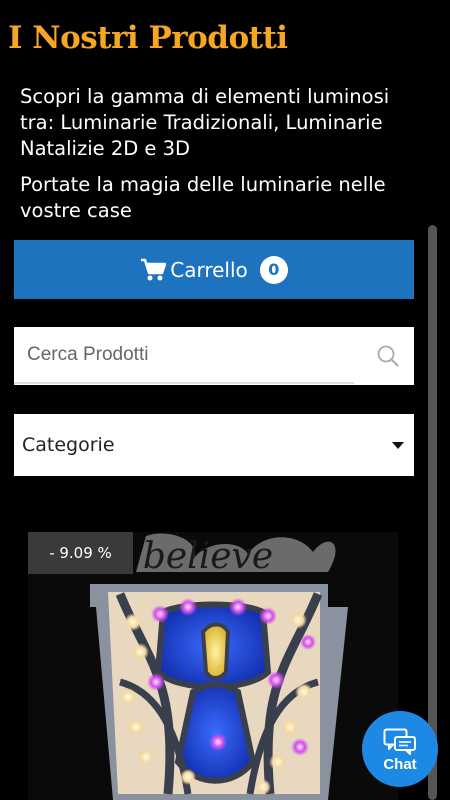  I want to click on cart-button: Carrello 0, so click(214, 269).